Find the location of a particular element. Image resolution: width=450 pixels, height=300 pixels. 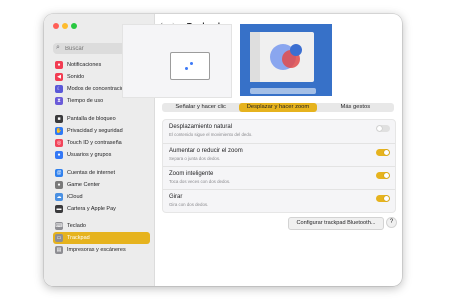

tab-more-gestures: Más gestos is located at coordinates (355, 107).